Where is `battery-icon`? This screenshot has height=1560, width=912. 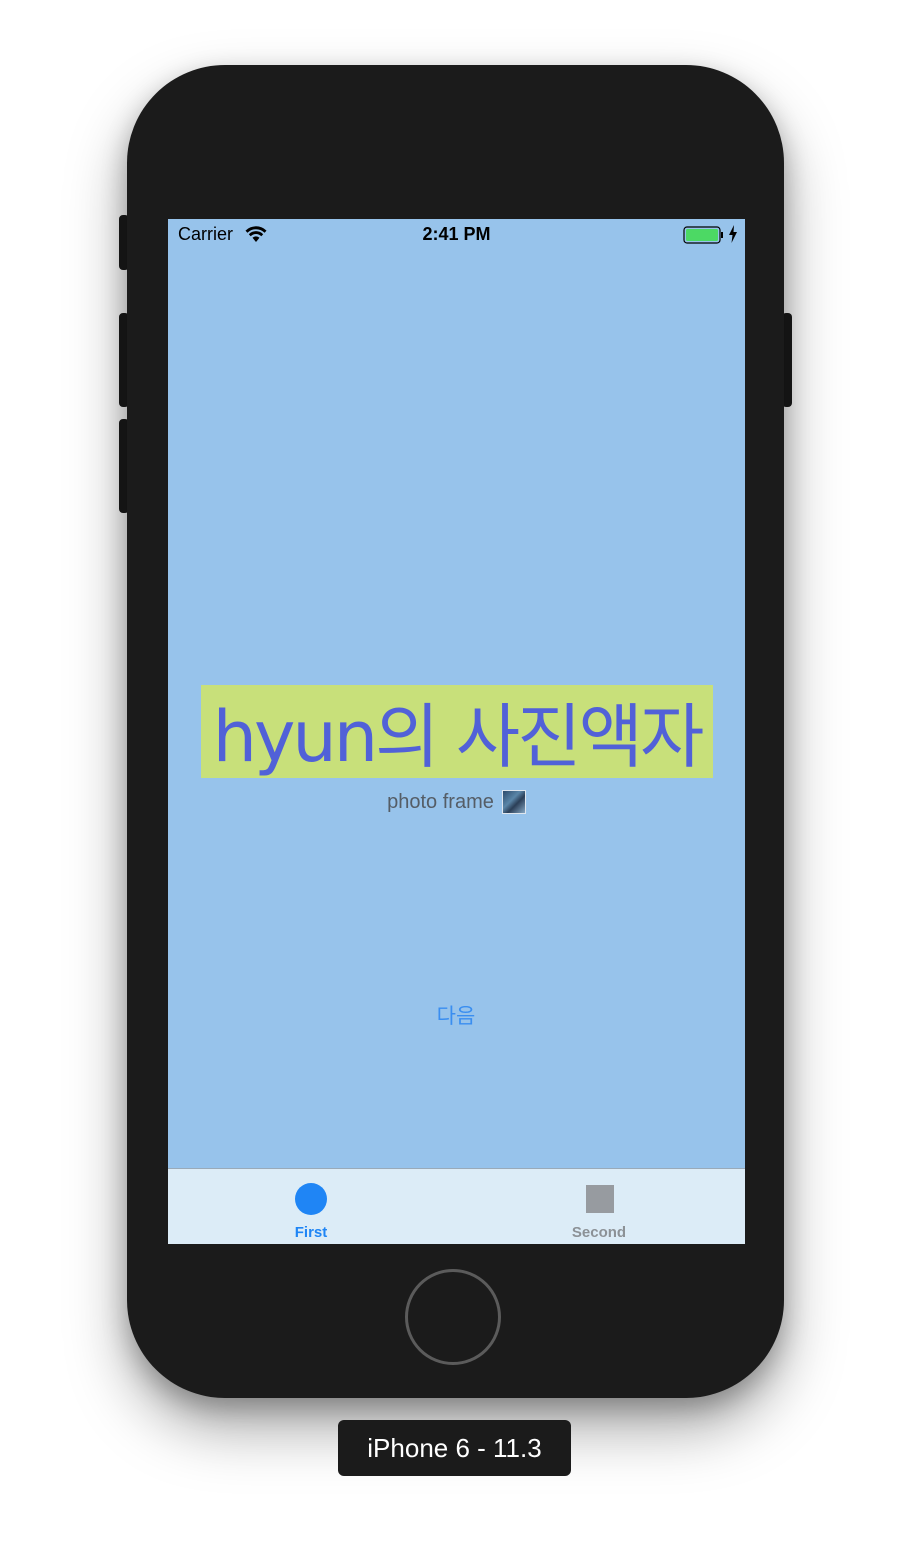
battery-icon is located at coordinates (703, 235).